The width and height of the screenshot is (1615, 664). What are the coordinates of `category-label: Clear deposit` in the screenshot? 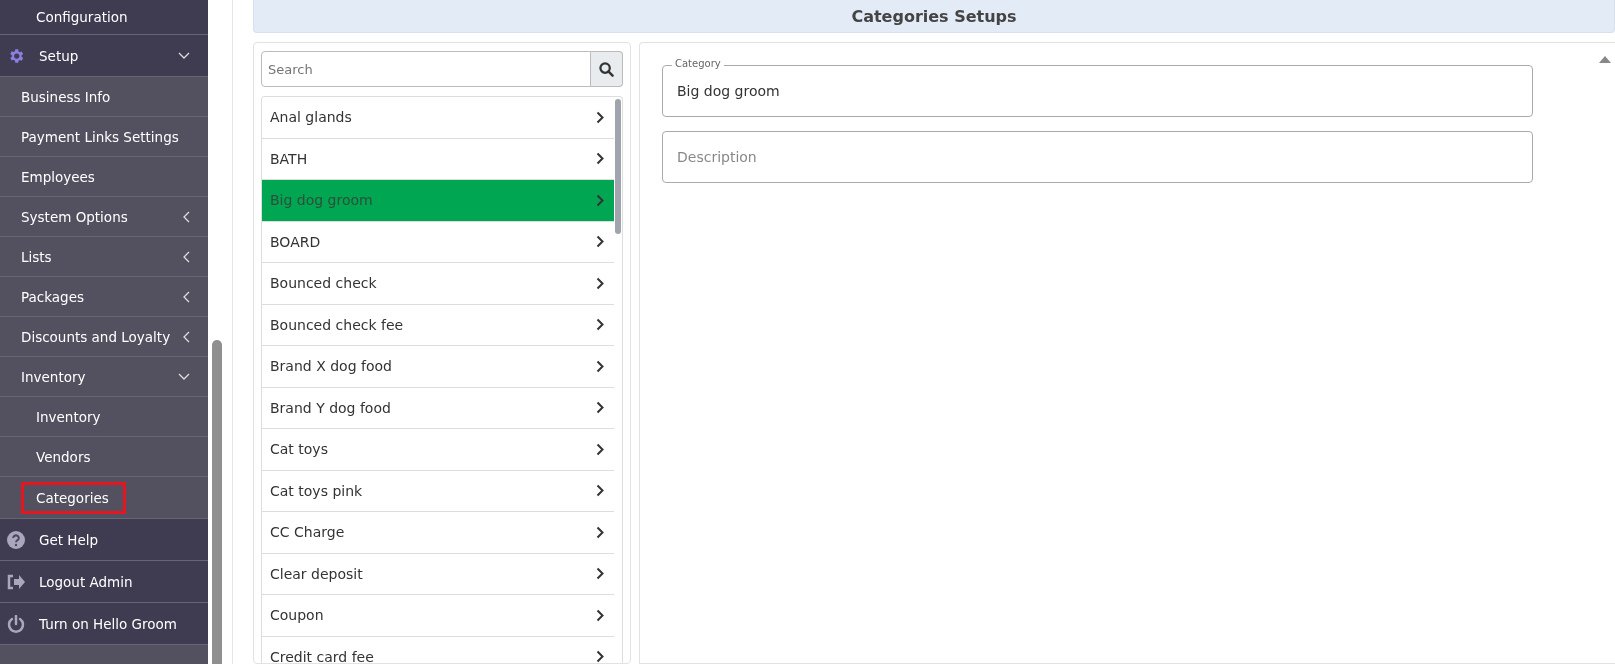 It's located at (316, 573).